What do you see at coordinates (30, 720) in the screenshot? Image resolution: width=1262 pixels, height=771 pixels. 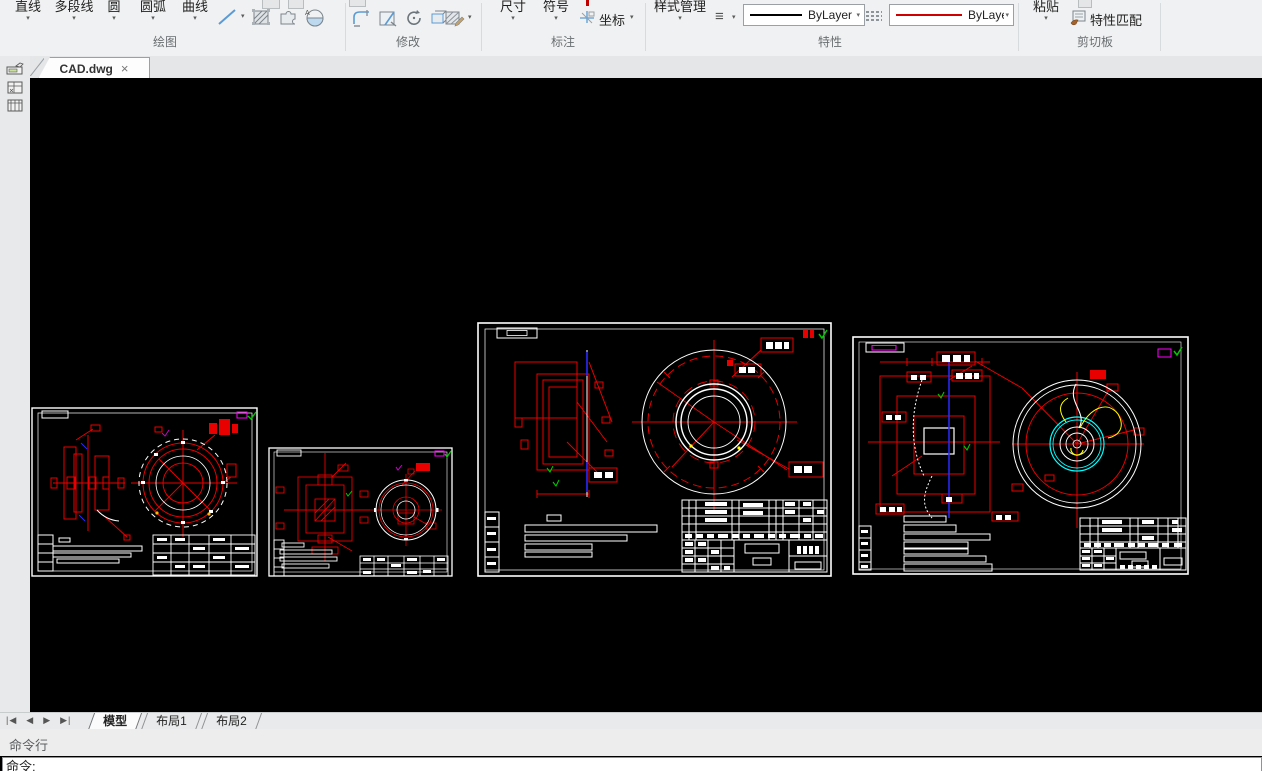 I see `prev-layout-button: ◀` at bounding box center [30, 720].